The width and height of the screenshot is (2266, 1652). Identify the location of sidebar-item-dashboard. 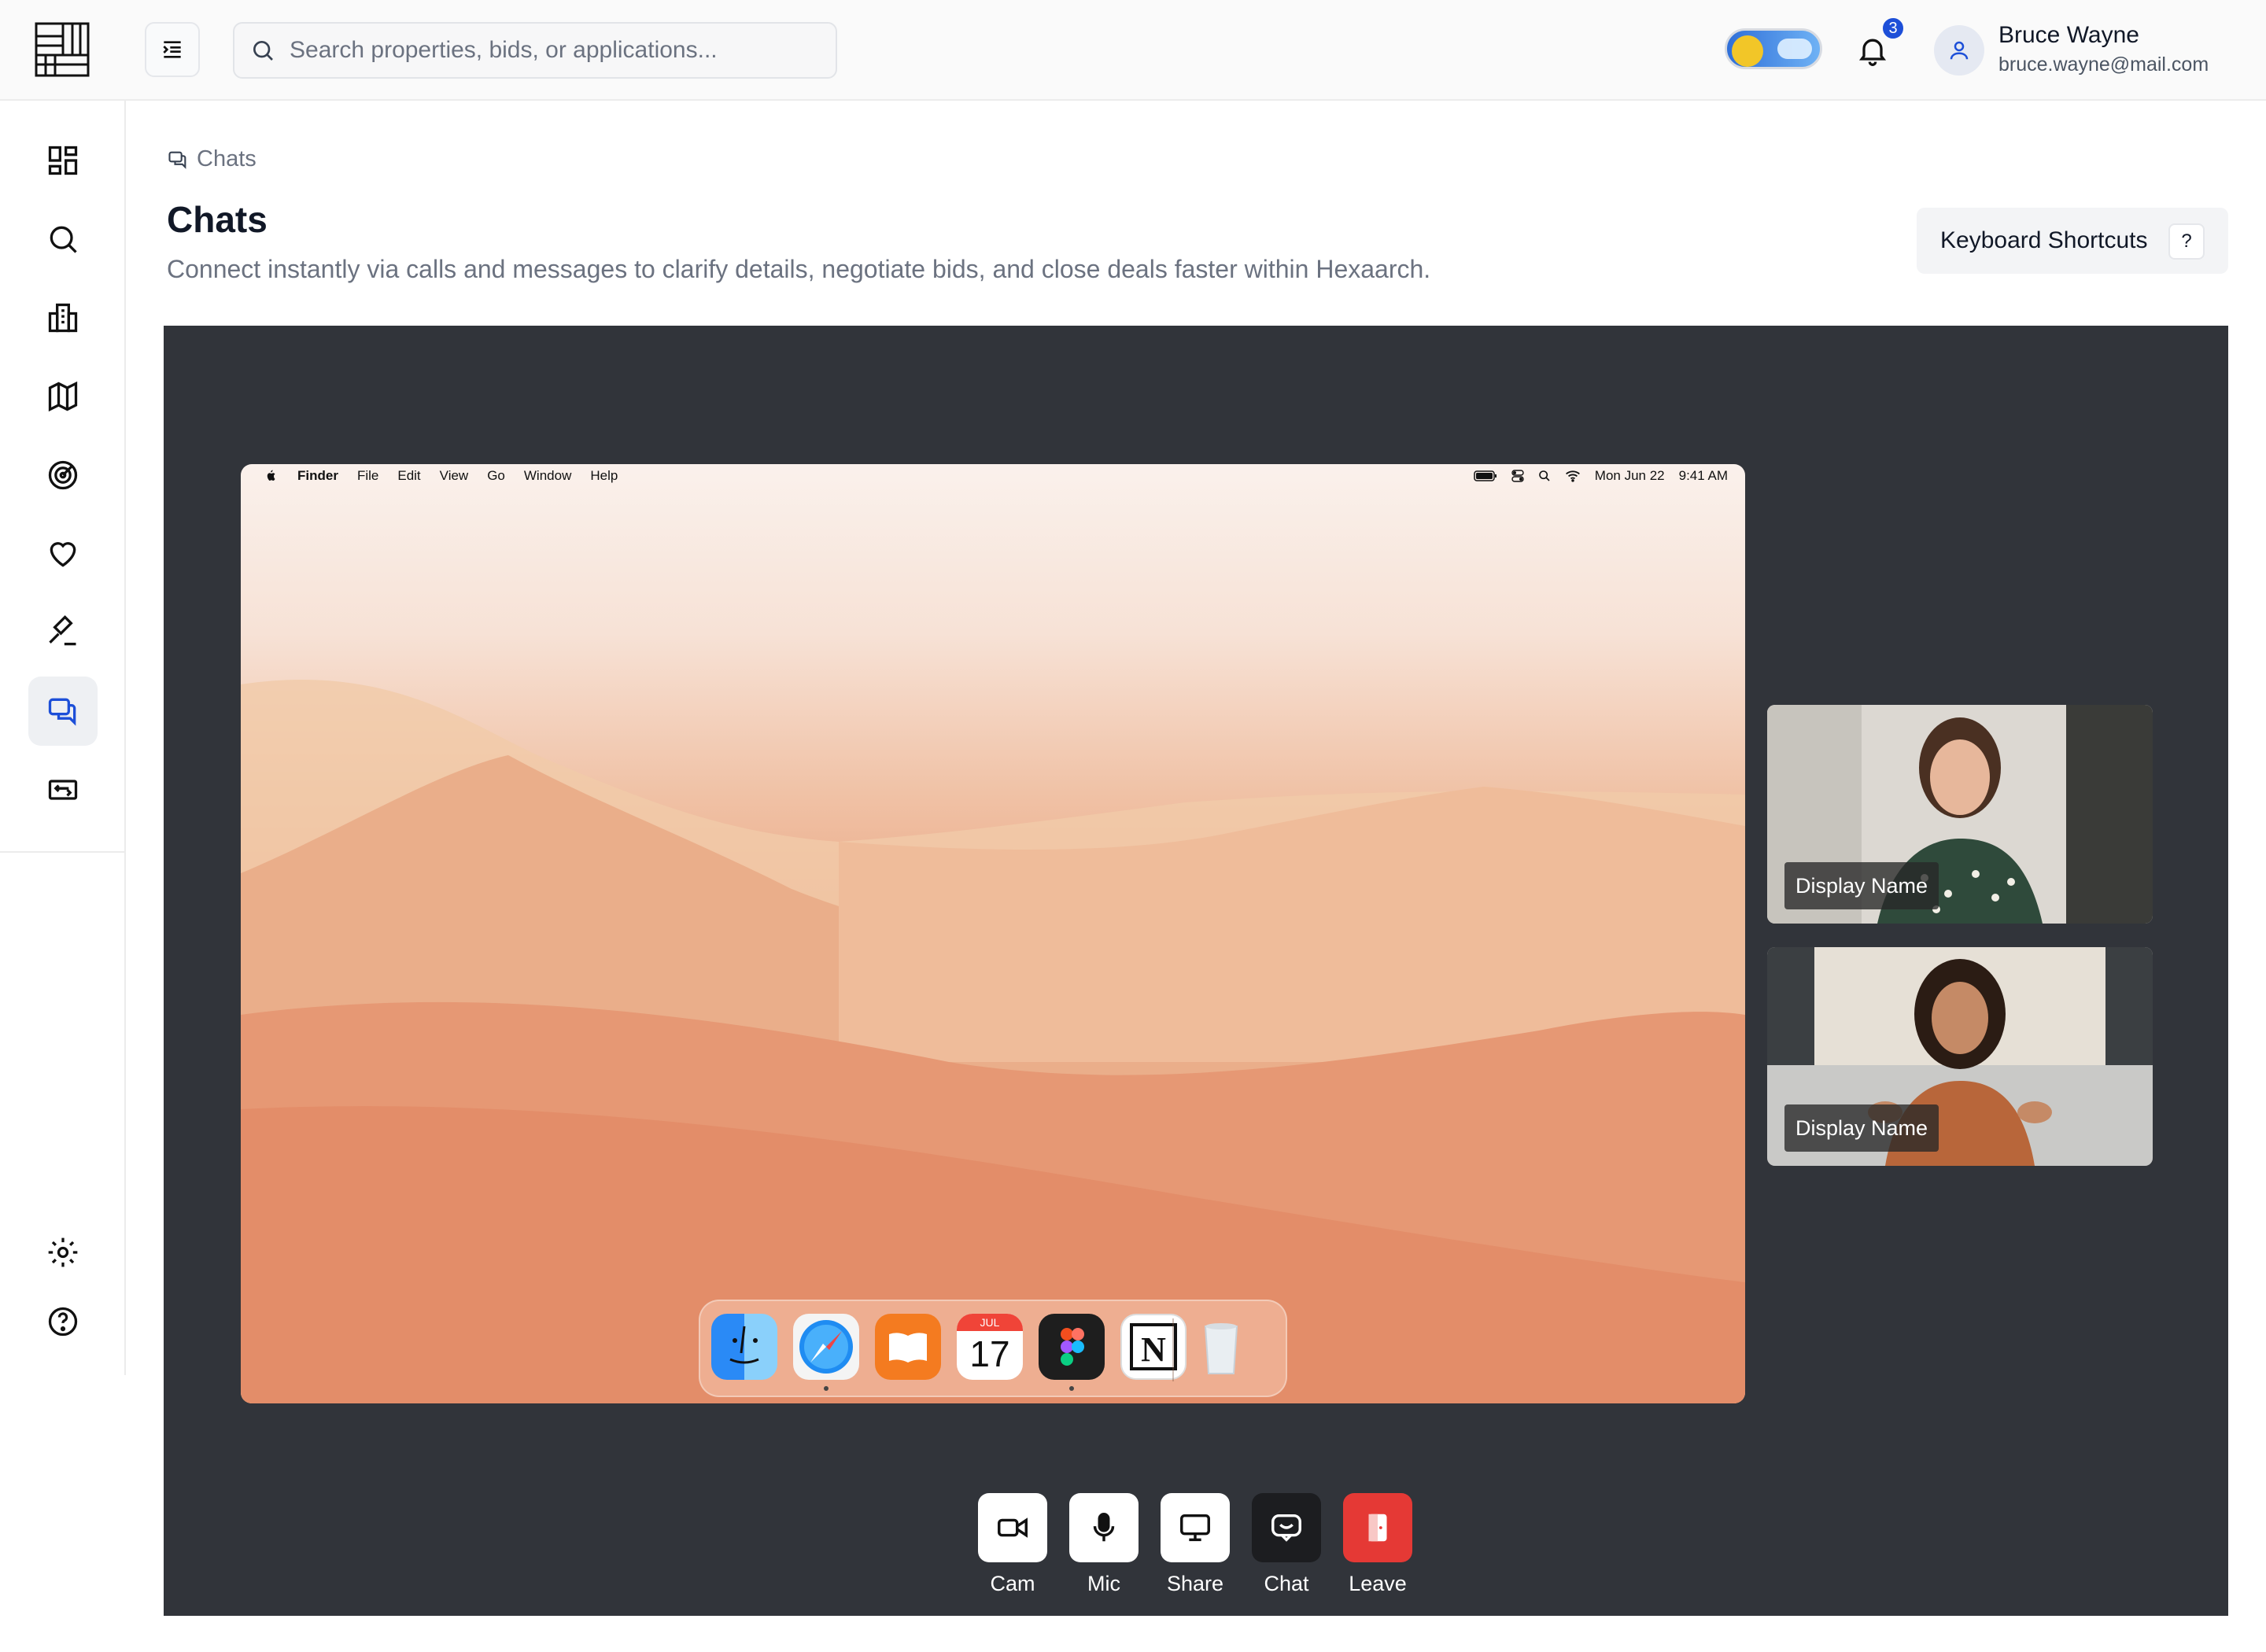
(63, 160).